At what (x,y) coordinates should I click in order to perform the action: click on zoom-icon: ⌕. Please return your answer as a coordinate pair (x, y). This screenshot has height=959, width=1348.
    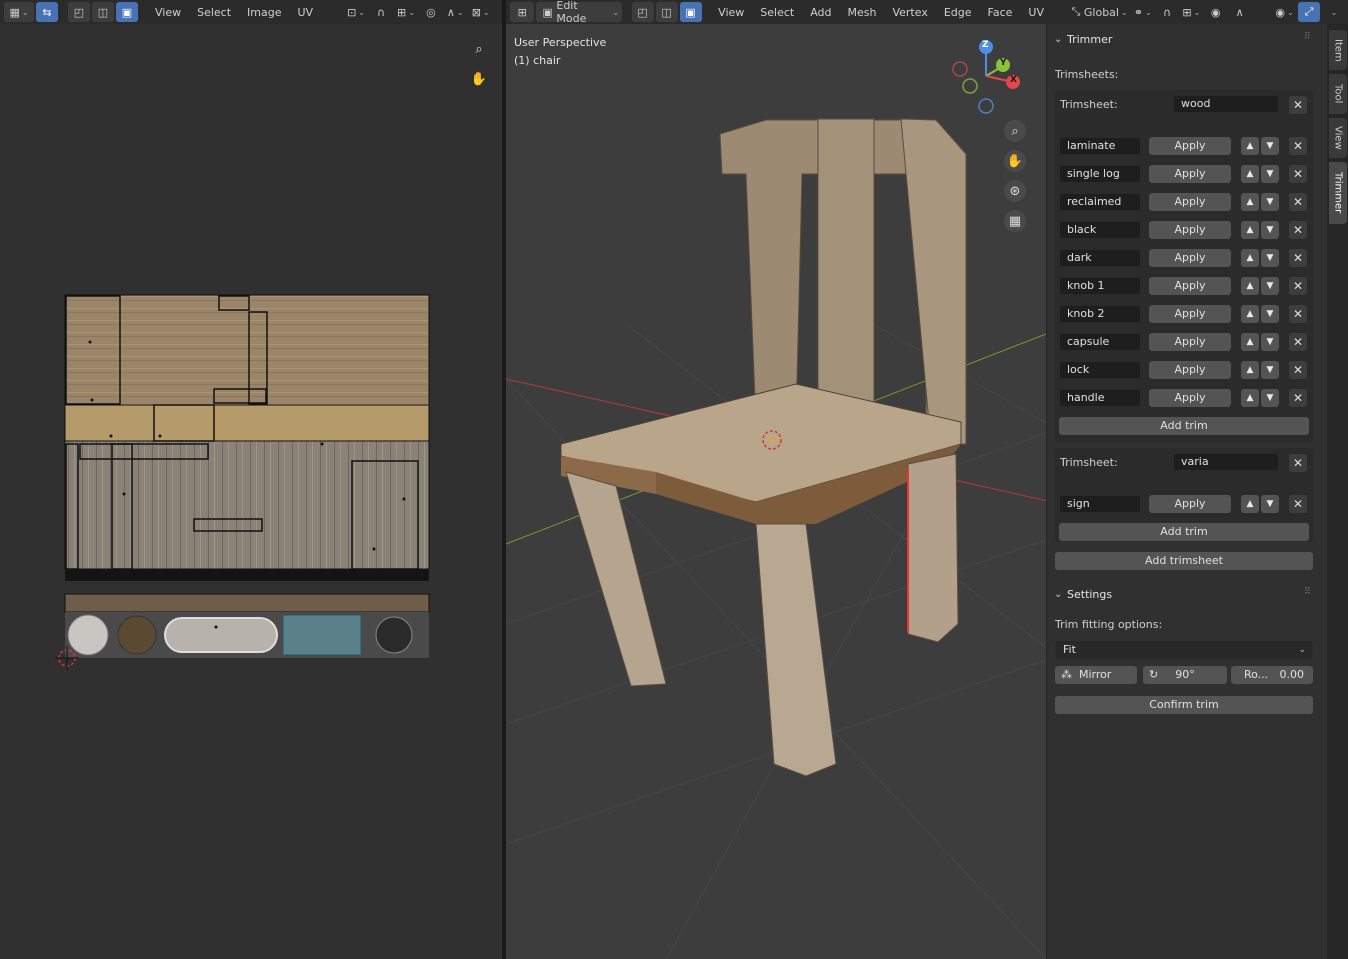
    Looking at the image, I should click on (479, 49).